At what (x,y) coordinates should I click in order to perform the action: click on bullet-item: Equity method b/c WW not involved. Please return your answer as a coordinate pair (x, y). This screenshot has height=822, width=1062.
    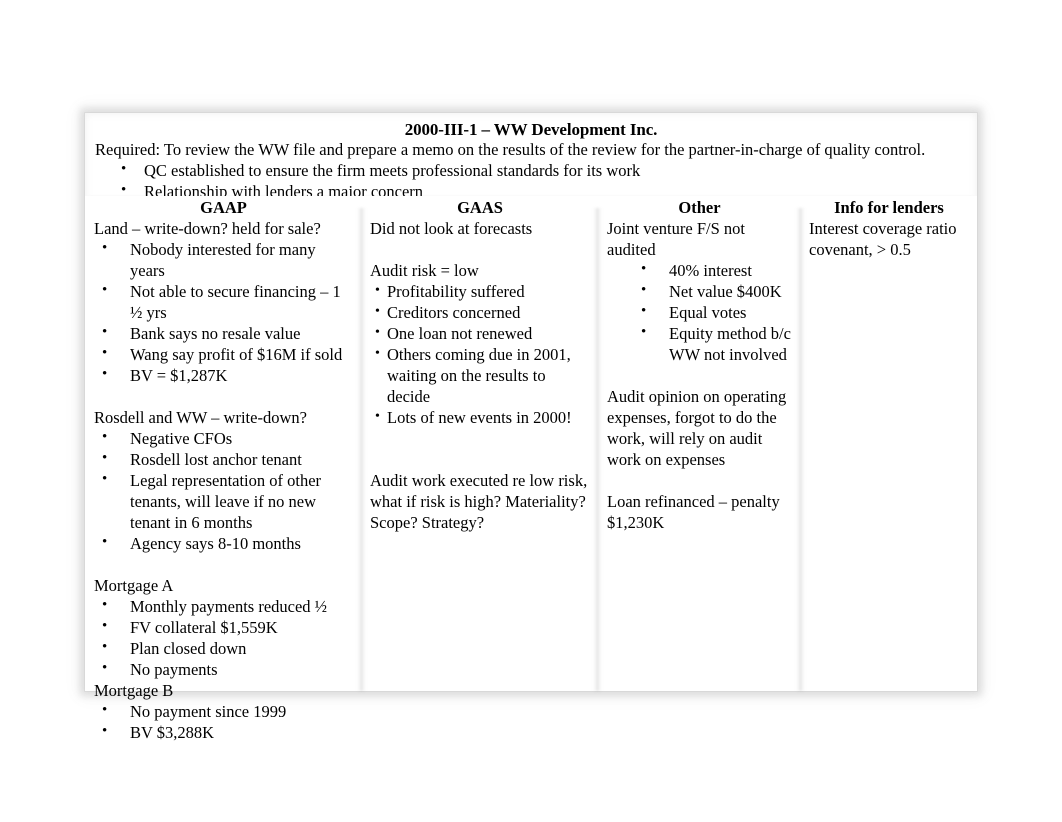
    Looking at the image, I should click on (701, 343).